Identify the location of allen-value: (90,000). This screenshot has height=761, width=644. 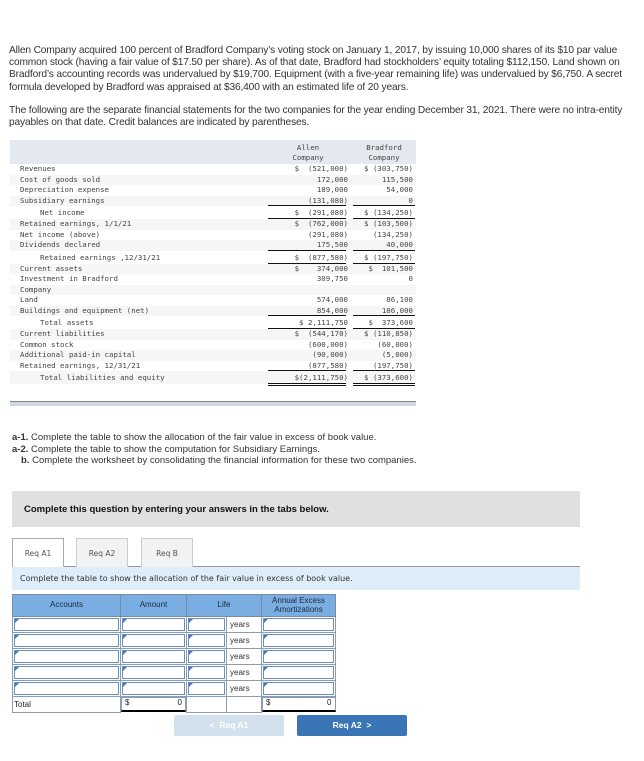
(330, 354).